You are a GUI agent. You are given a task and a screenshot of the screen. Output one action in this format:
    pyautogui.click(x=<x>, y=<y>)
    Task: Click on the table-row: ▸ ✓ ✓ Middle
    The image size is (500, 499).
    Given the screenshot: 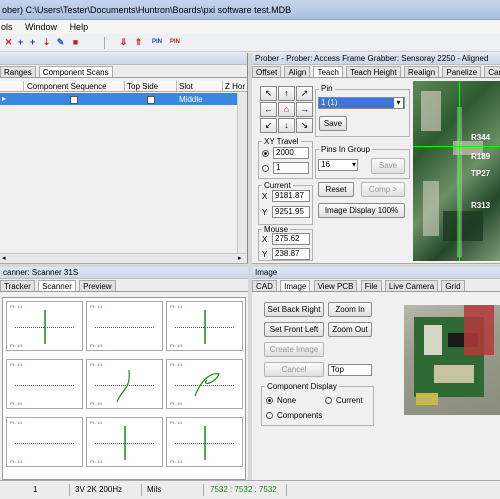 What is the action you would take?
    pyautogui.click(x=118, y=99)
    